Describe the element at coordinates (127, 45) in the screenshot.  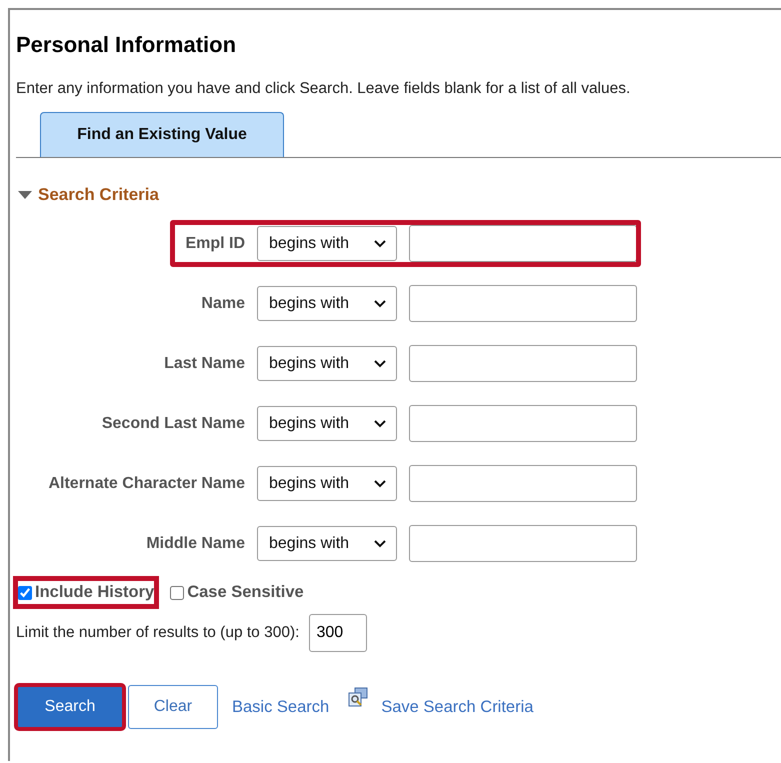
I see `page-title: Personal Information` at that location.